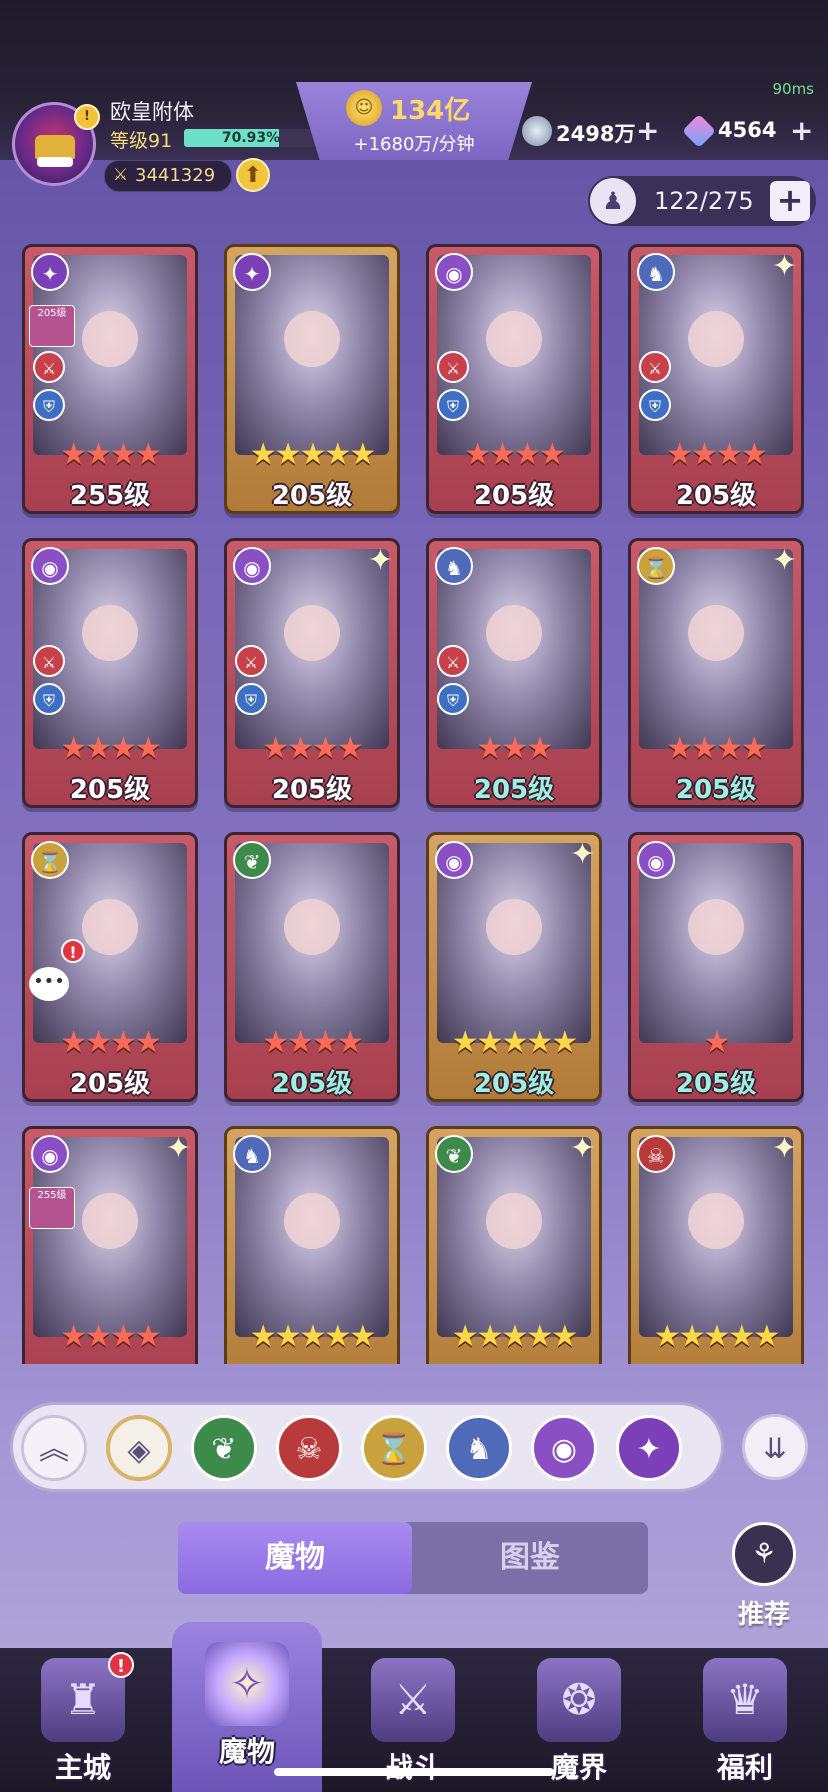 This screenshot has width=828, height=1792. What do you see at coordinates (82, 1767) in the screenshot?
I see `nav-label: 主城` at bounding box center [82, 1767].